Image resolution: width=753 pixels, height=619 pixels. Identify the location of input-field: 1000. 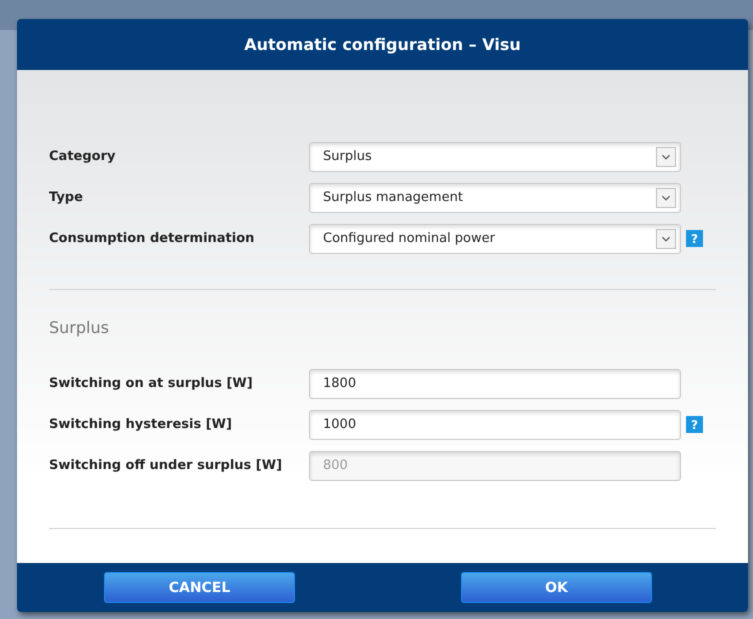
(495, 425).